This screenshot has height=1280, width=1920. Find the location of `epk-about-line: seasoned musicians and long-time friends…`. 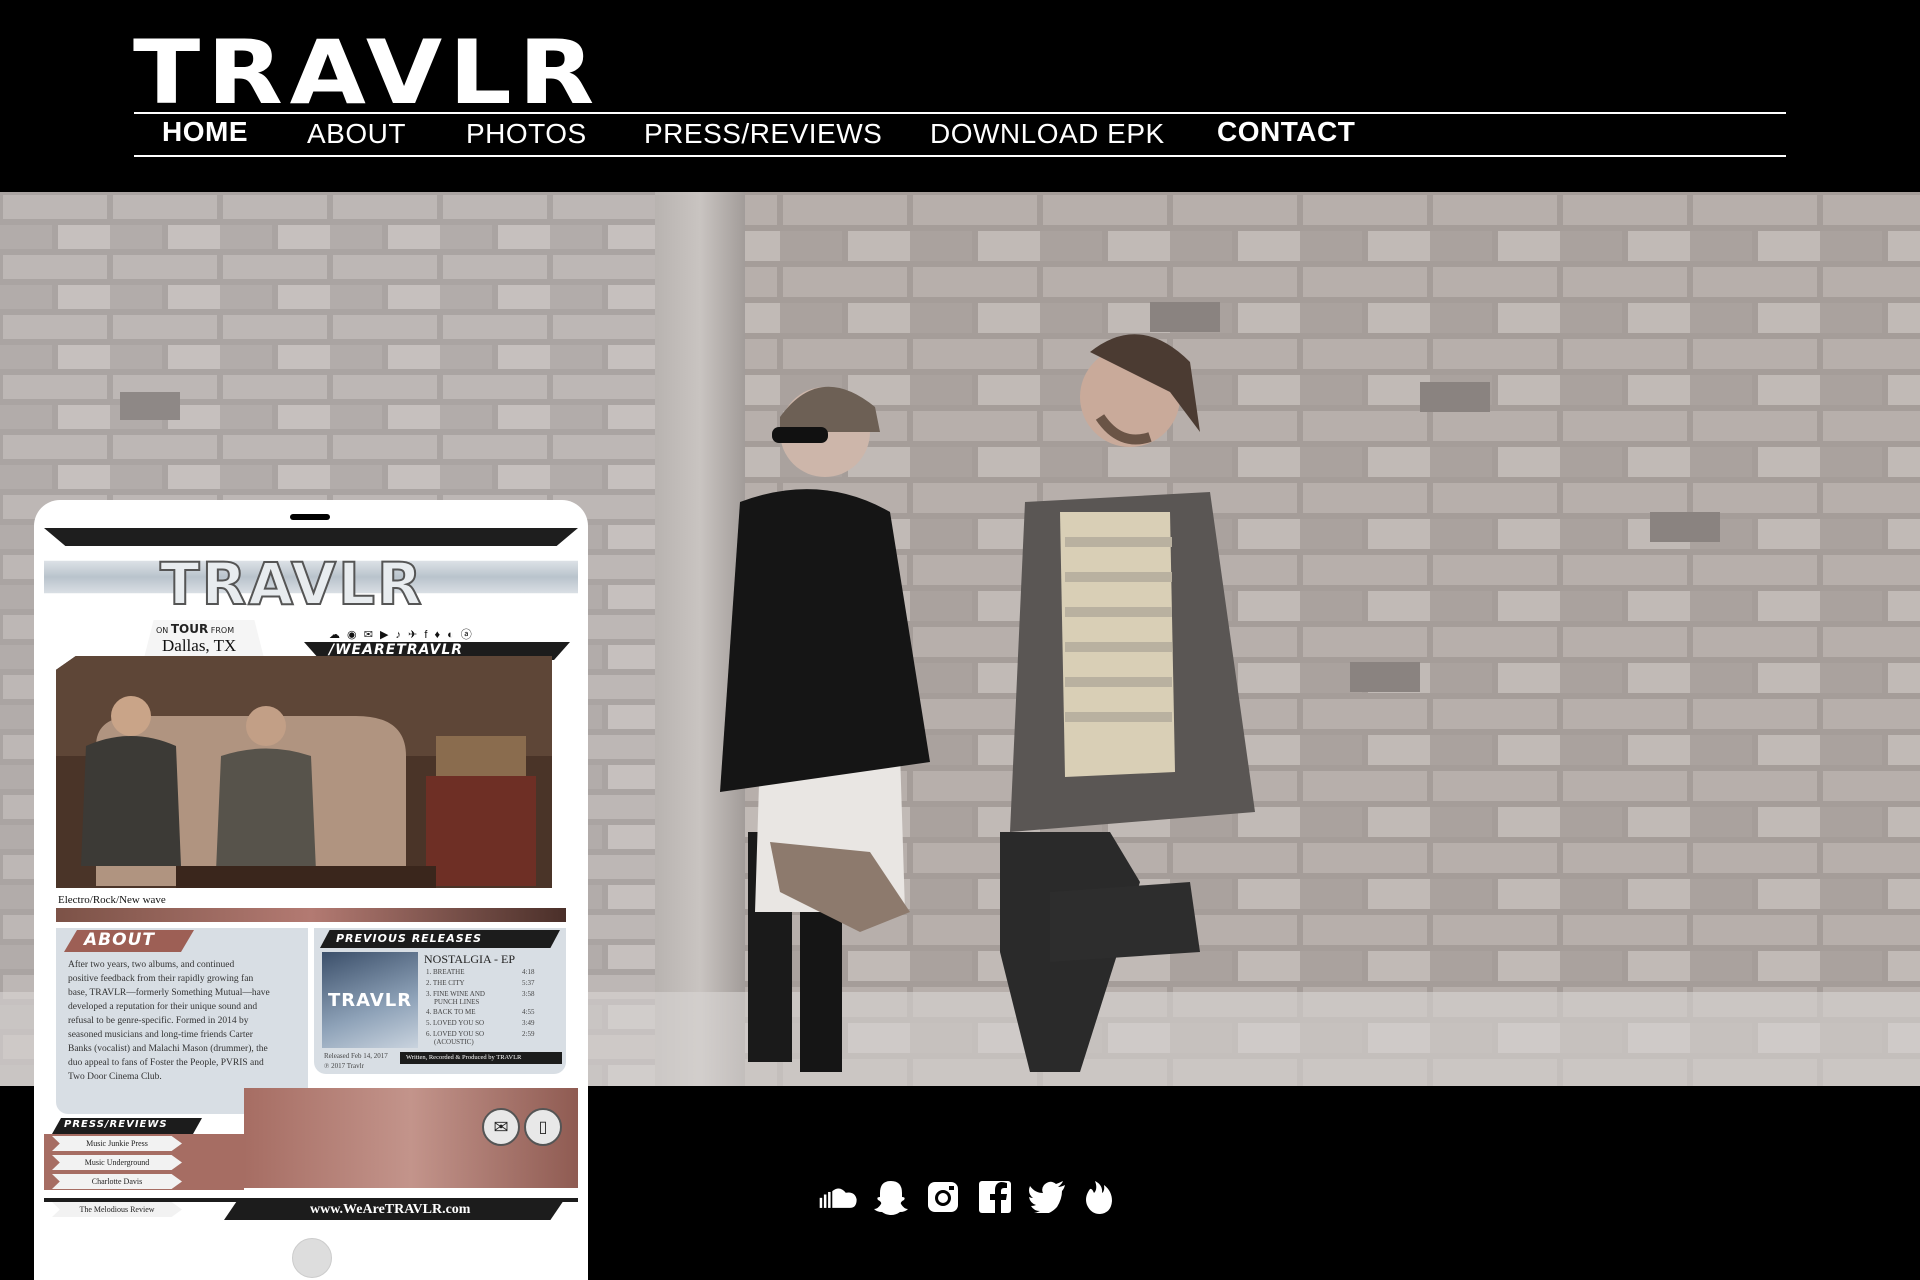

epk-about-line: seasoned musicians and long-time friends… is located at coordinates (160, 1035).